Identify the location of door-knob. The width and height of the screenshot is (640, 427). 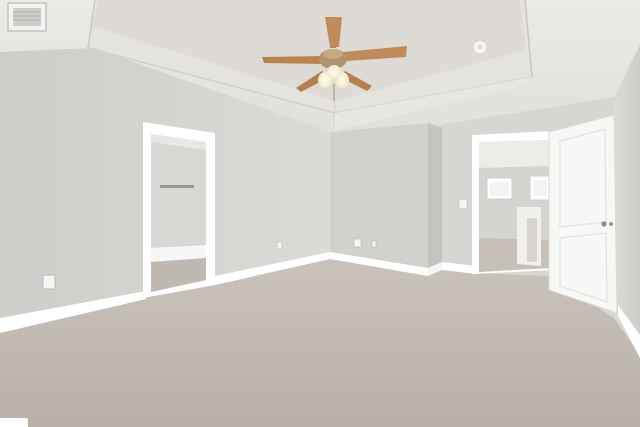
(604, 224).